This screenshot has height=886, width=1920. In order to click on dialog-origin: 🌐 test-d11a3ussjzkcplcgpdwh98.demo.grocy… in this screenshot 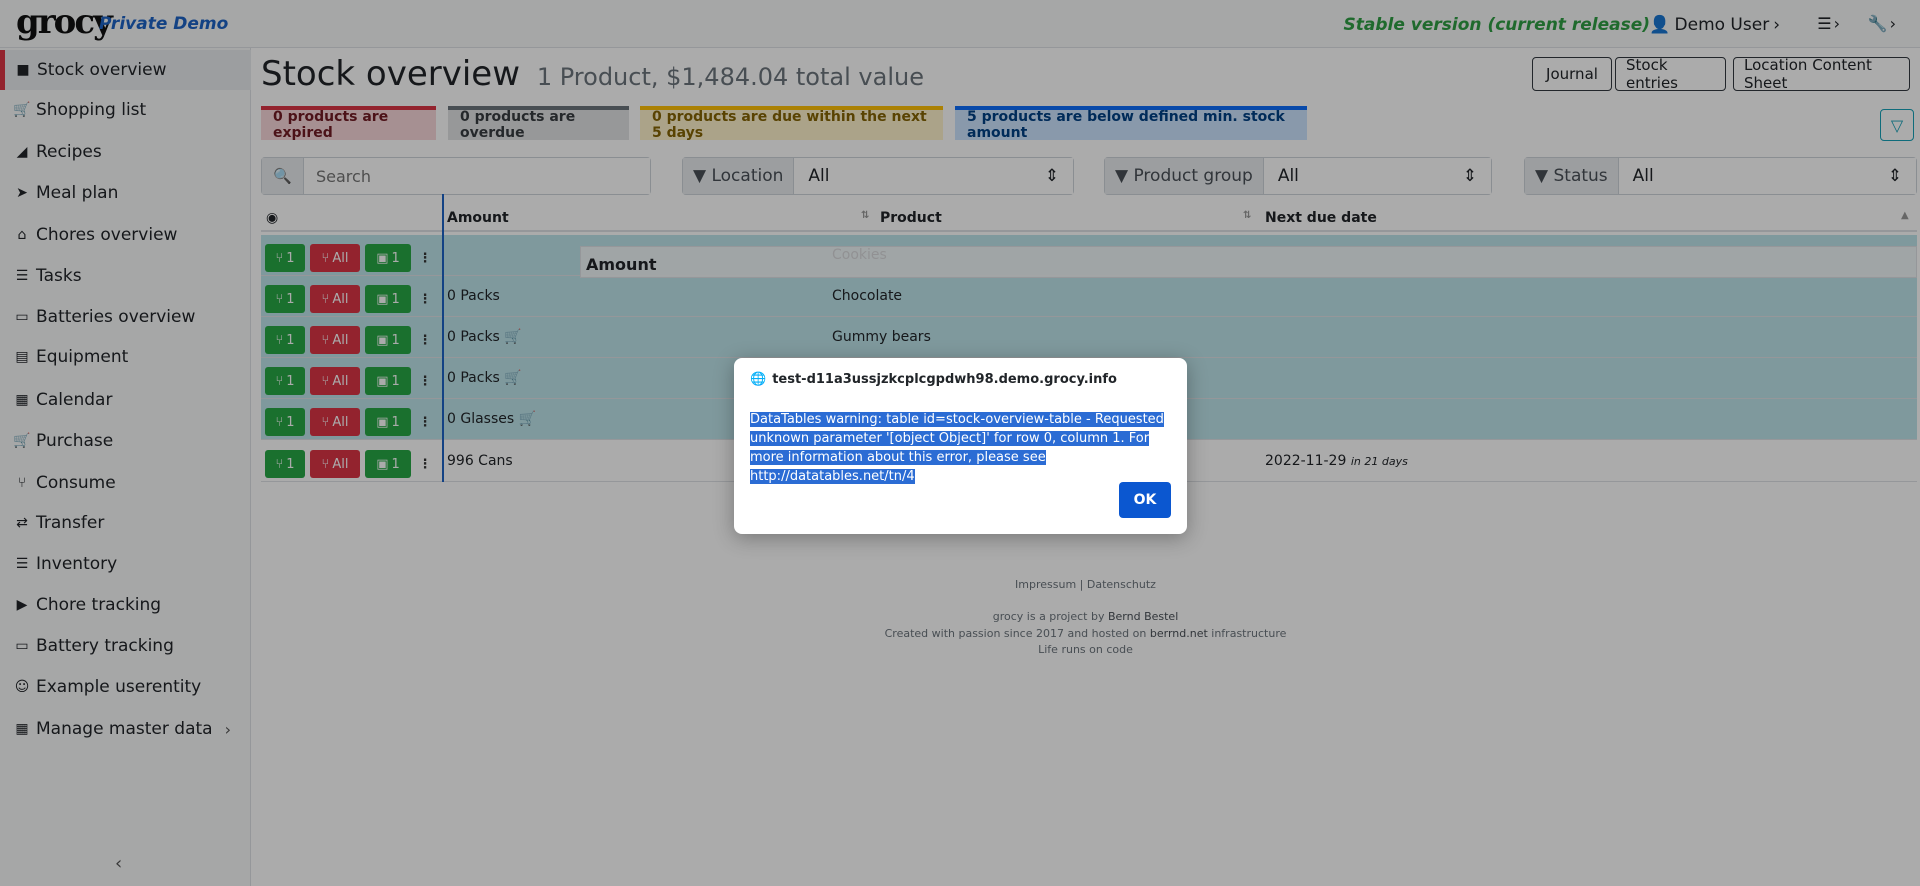, I will do `click(933, 379)`.